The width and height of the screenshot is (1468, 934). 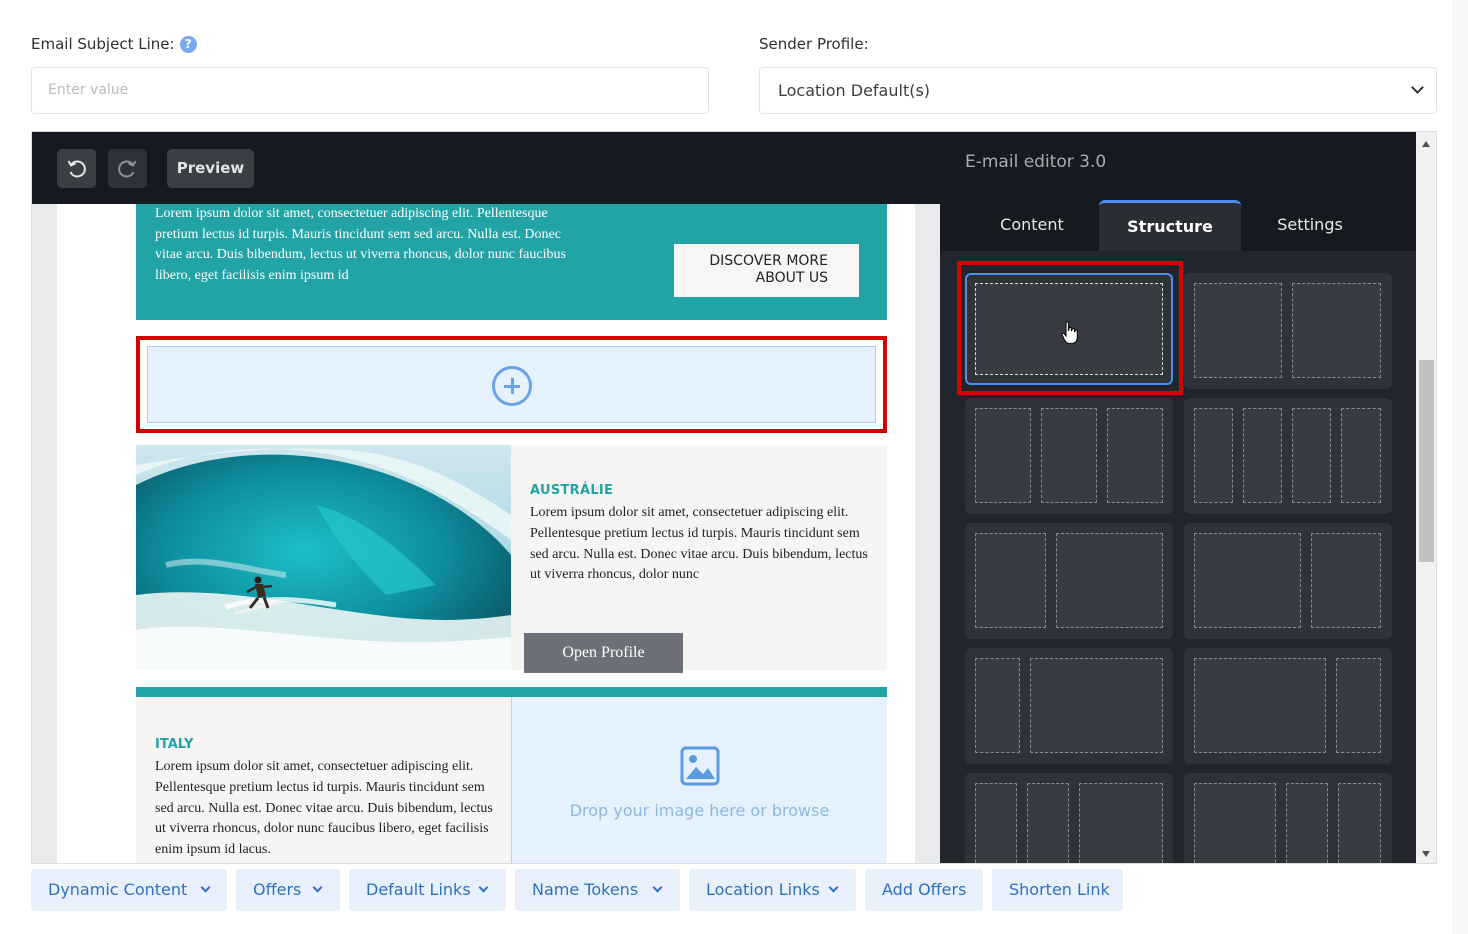 I want to click on structure-2-1-columns, so click(x=1288, y=581).